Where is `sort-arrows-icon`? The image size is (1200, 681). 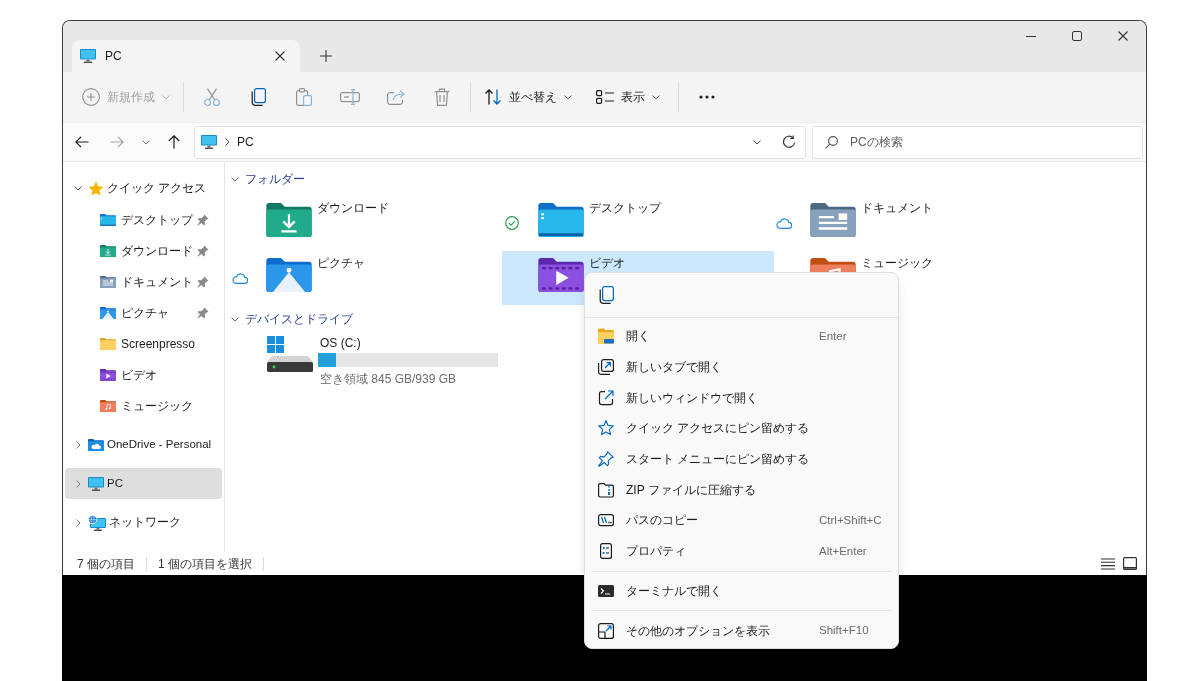 sort-arrows-icon is located at coordinates (493, 97).